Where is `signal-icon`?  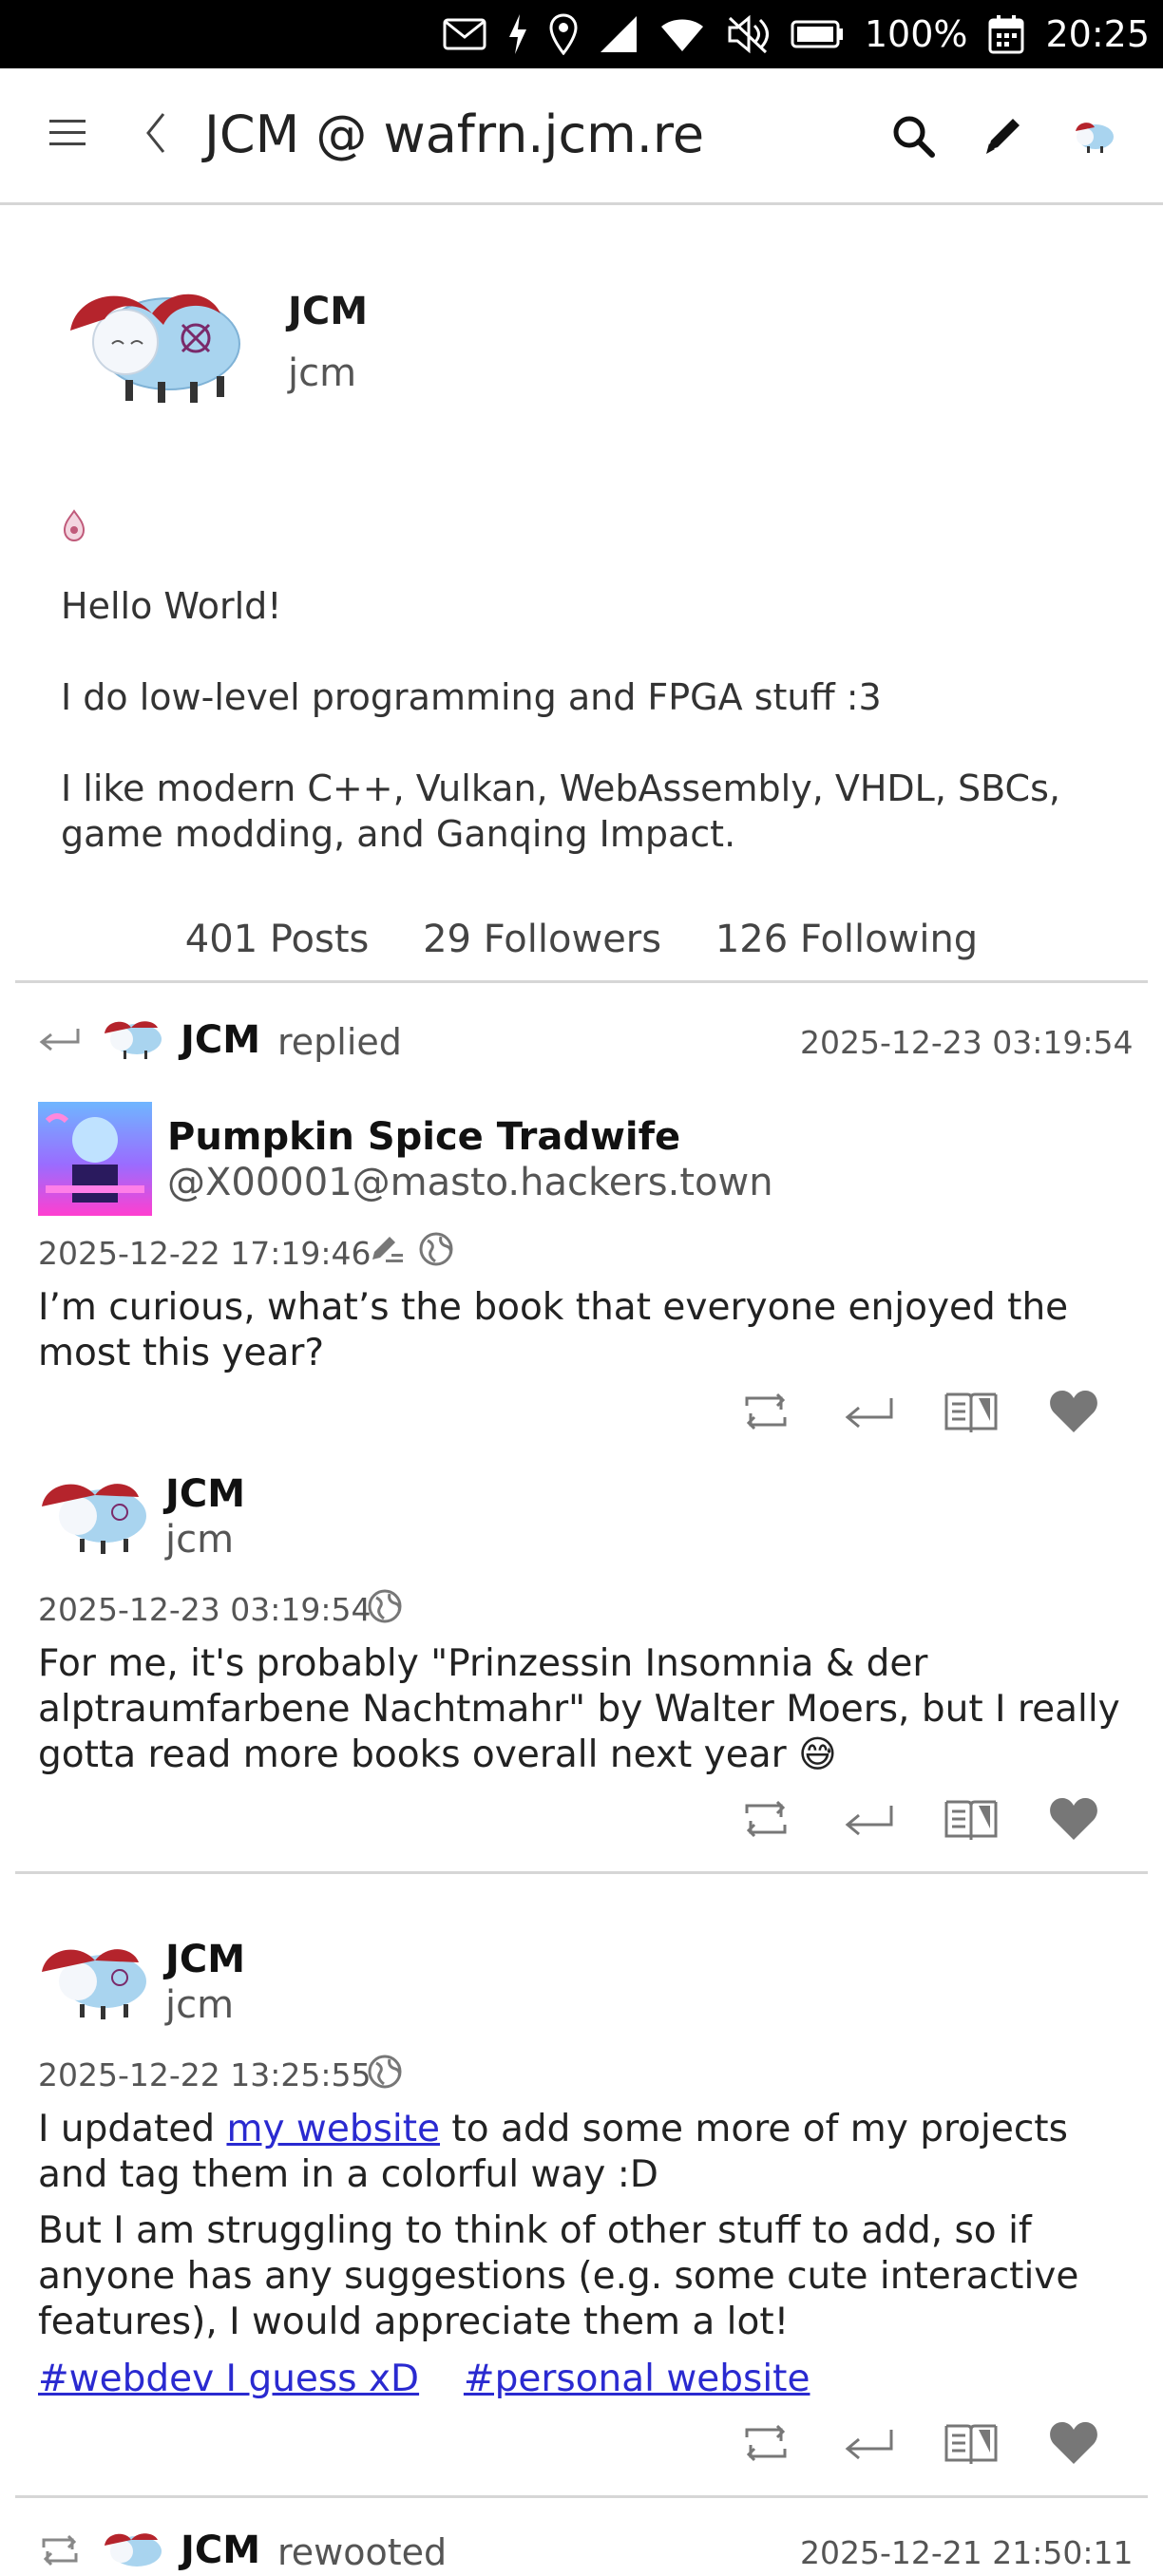 signal-icon is located at coordinates (619, 34).